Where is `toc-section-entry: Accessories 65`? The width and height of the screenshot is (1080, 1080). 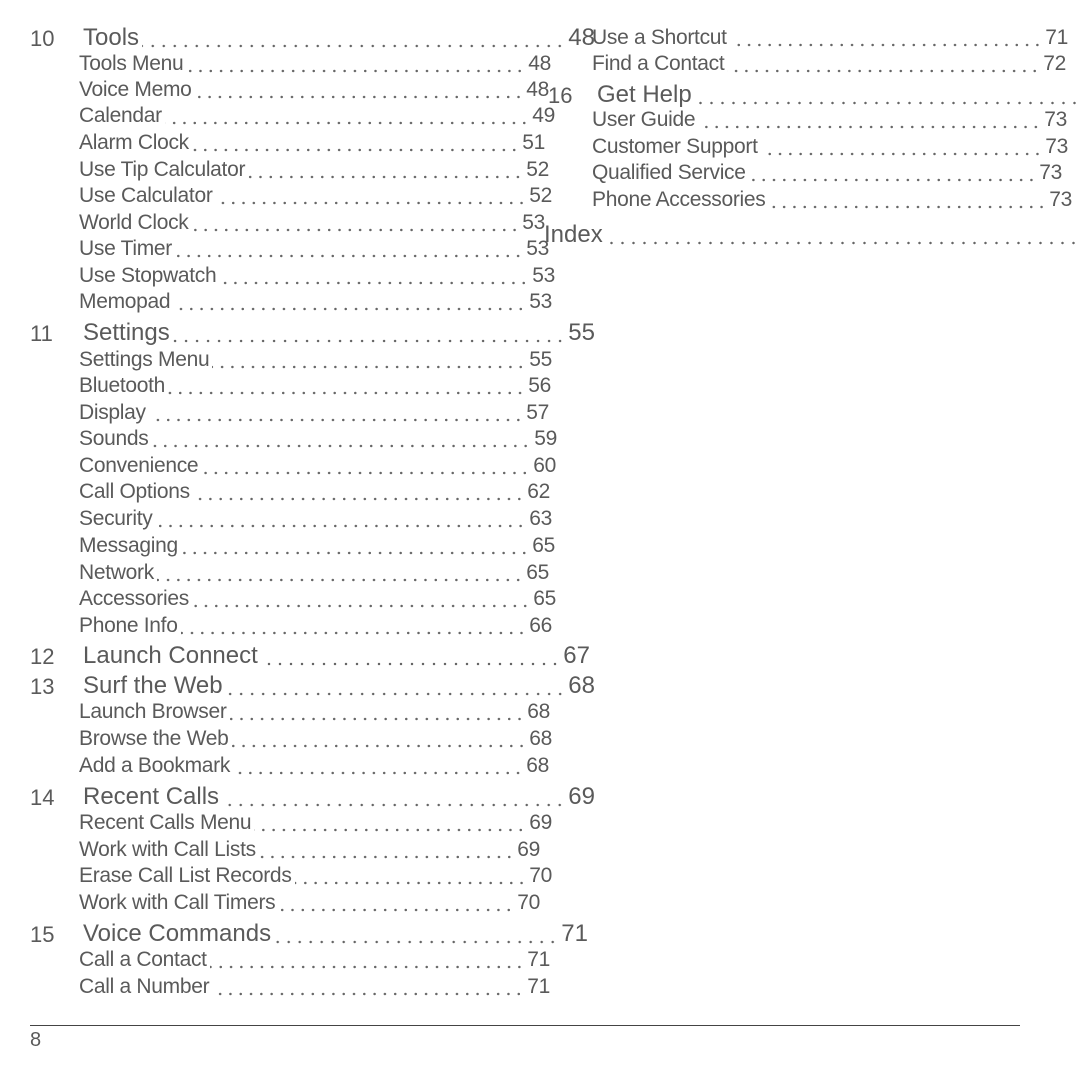 toc-section-entry: Accessories 65 is located at coordinates (317, 600).